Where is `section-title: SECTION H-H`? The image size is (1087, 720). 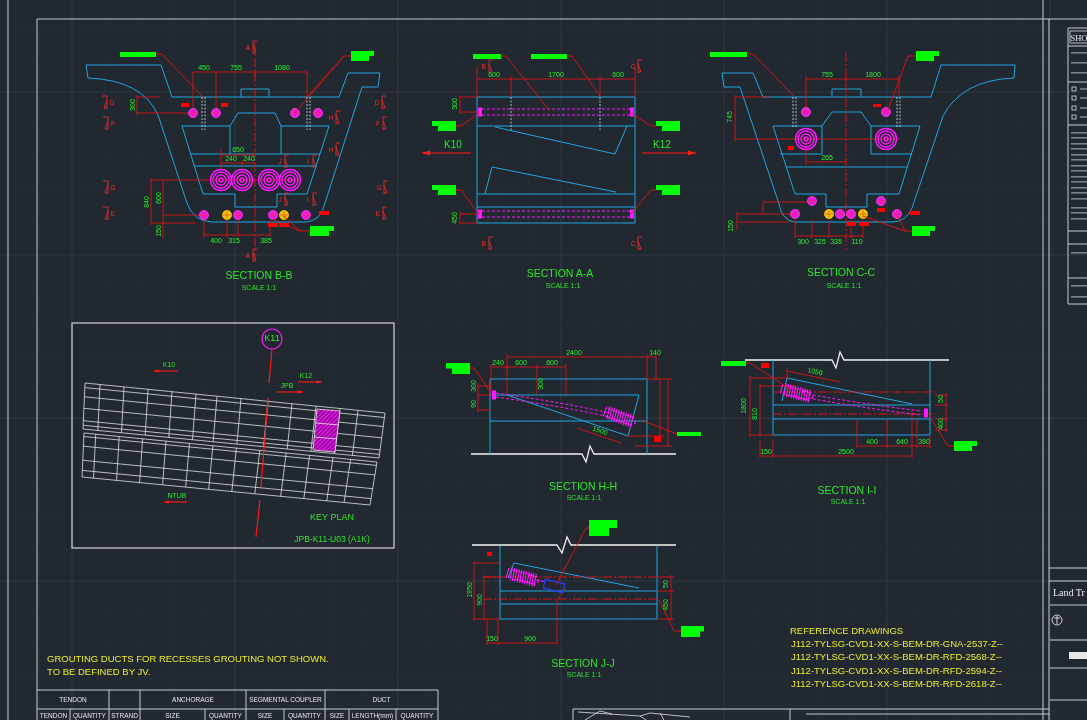 section-title: SECTION H-H is located at coordinates (583, 486).